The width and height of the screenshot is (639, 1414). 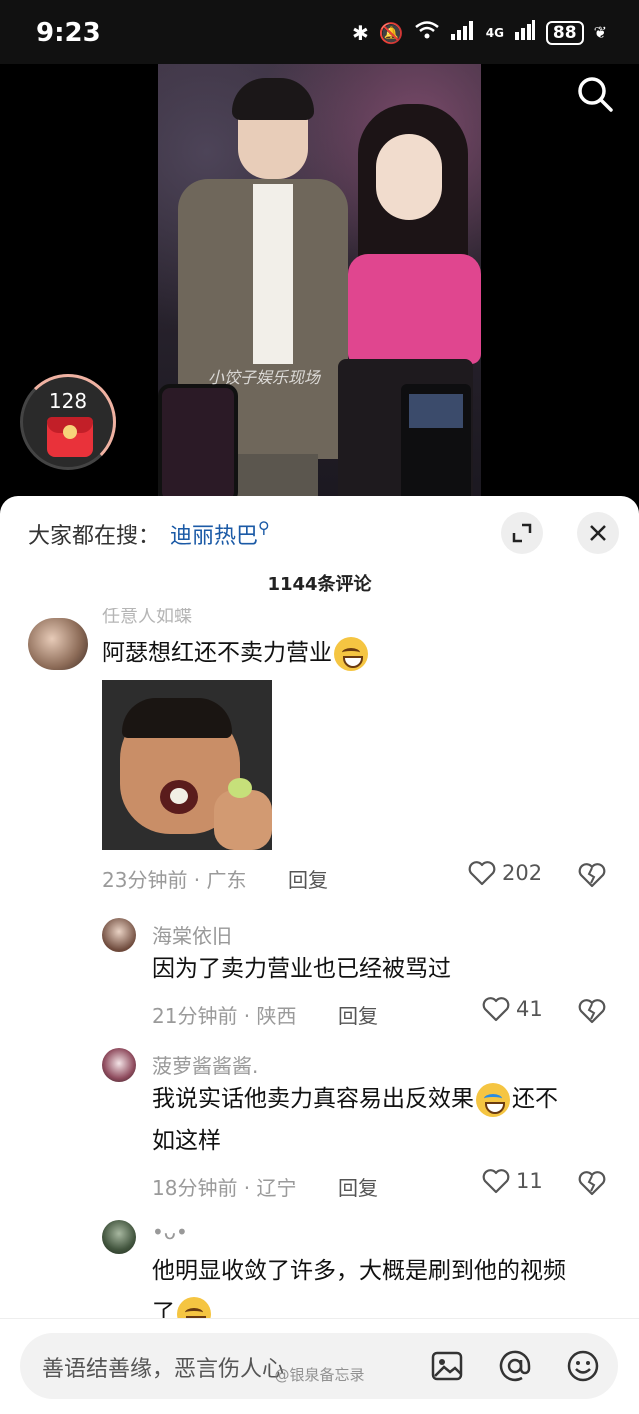 I want to click on like-button: 202, so click(x=505, y=873).